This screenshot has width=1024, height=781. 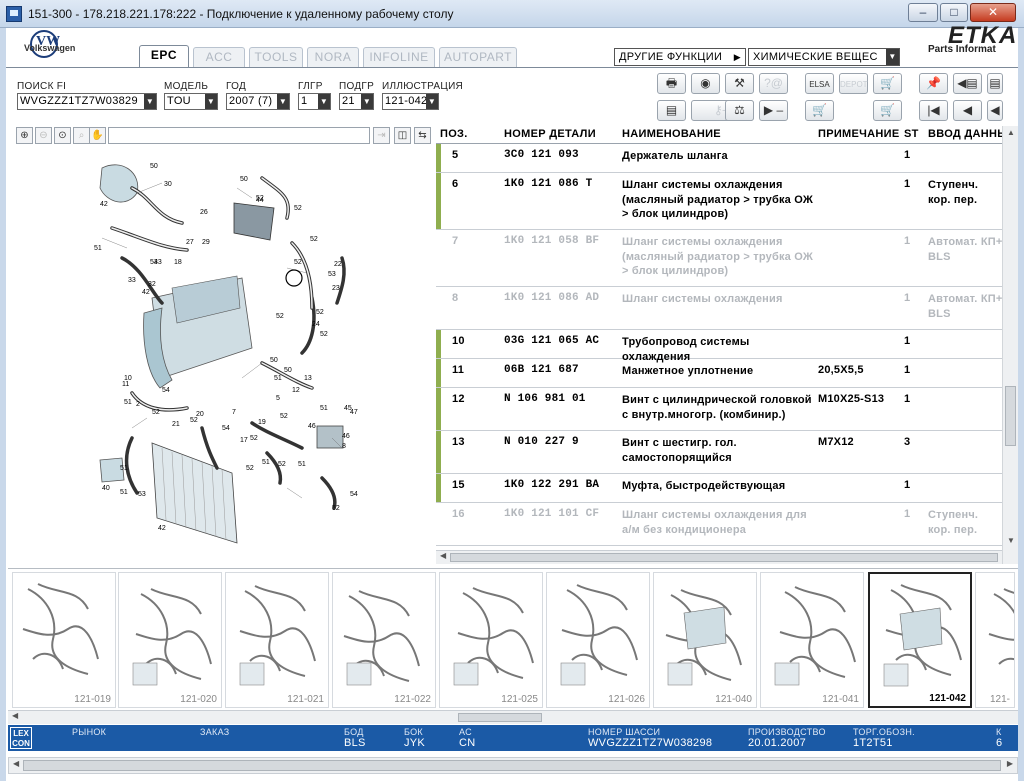 What do you see at coordinates (381, 135) in the screenshot?
I see `fit-width-button: ⇥` at bounding box center [381, 135].